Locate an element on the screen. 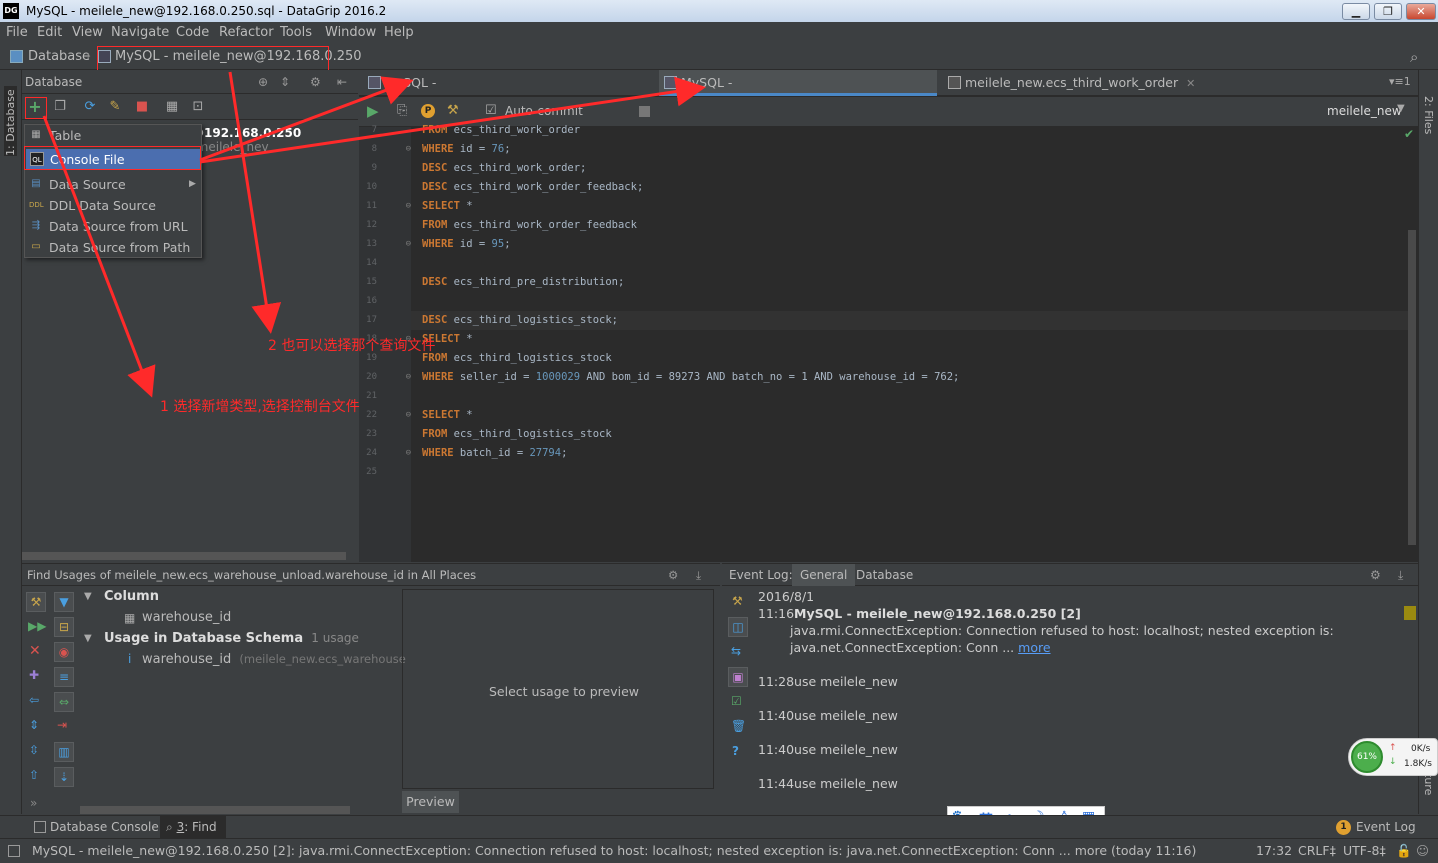 Image resolution: width=1438 pixels, height=863 pixels. annotation-note-1: 1 选择新增类型,选择控制台文件 is located at coordinates (260, 407).